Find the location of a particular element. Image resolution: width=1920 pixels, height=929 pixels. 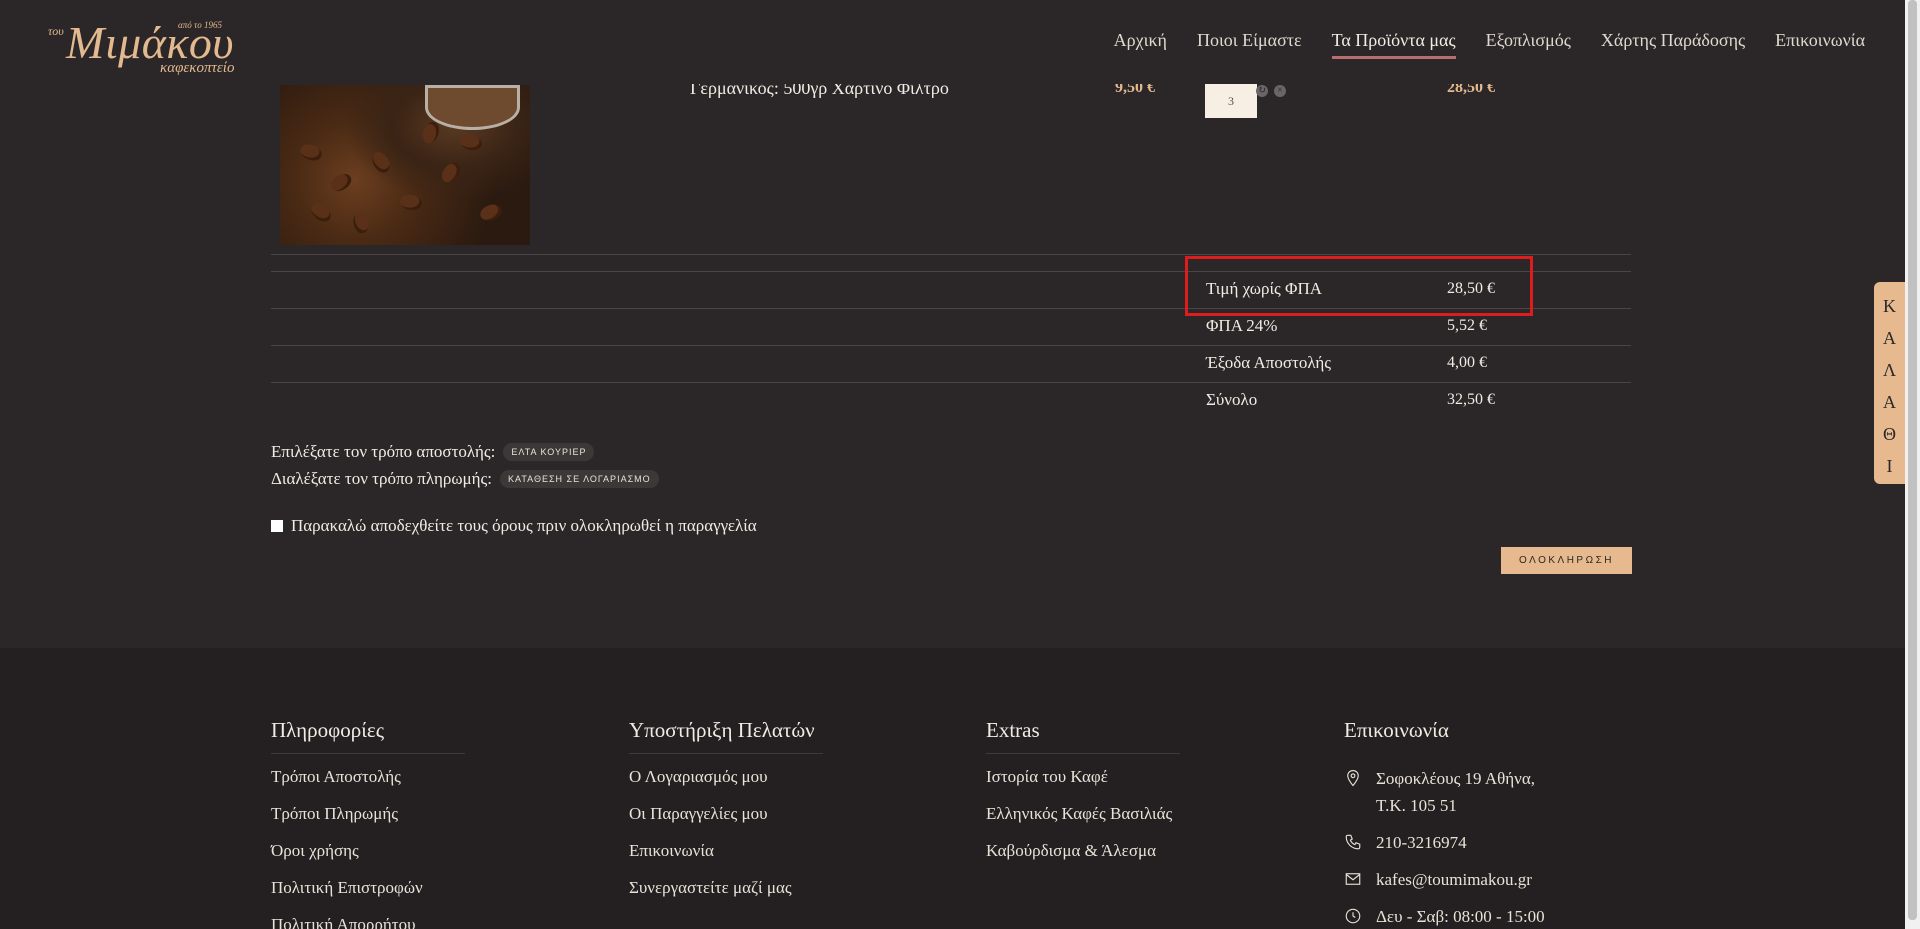

vat-label: ΦΠΑ 24% is located at coordinates (1242, 325).